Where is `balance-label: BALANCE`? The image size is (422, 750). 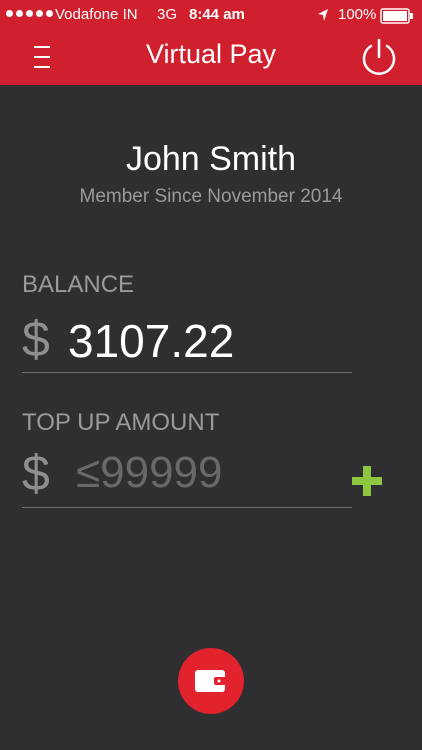 balance-label: BALANCE is located at coordinates (78, 284).